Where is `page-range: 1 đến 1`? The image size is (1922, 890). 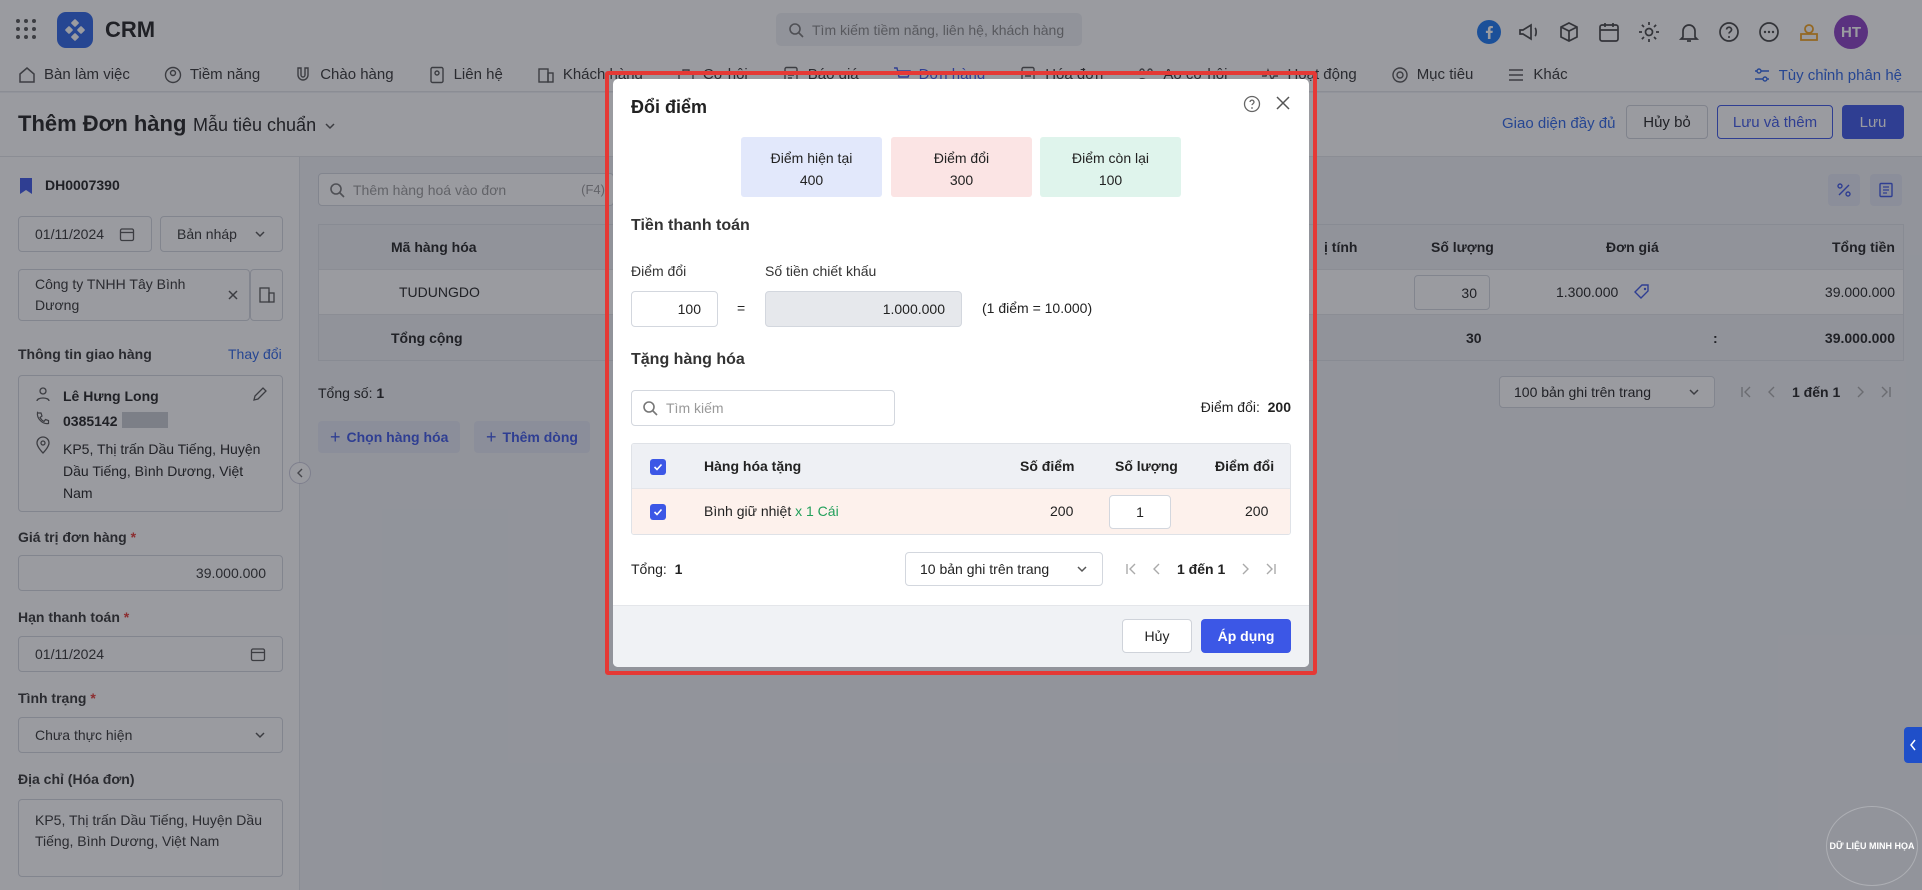 page-range: 1 đến 1 is located at coordinates (1201, 569).